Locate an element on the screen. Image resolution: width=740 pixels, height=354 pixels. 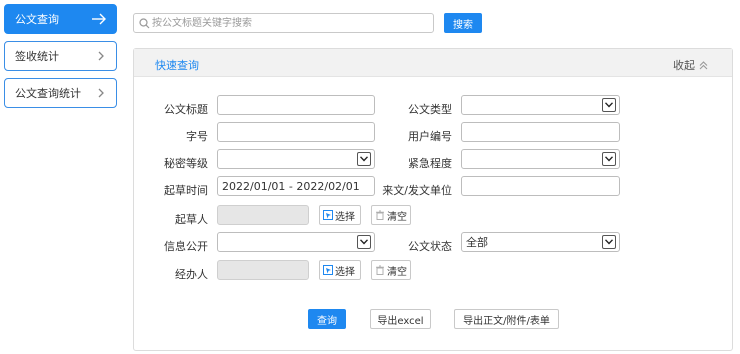
drafter-input is located at coordinates (263, 215).